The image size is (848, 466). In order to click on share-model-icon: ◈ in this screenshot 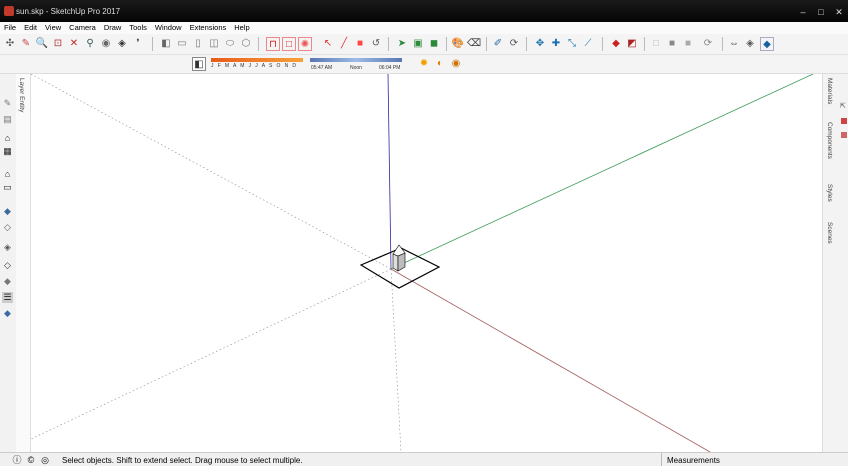, I will do `click(750, 43)`.